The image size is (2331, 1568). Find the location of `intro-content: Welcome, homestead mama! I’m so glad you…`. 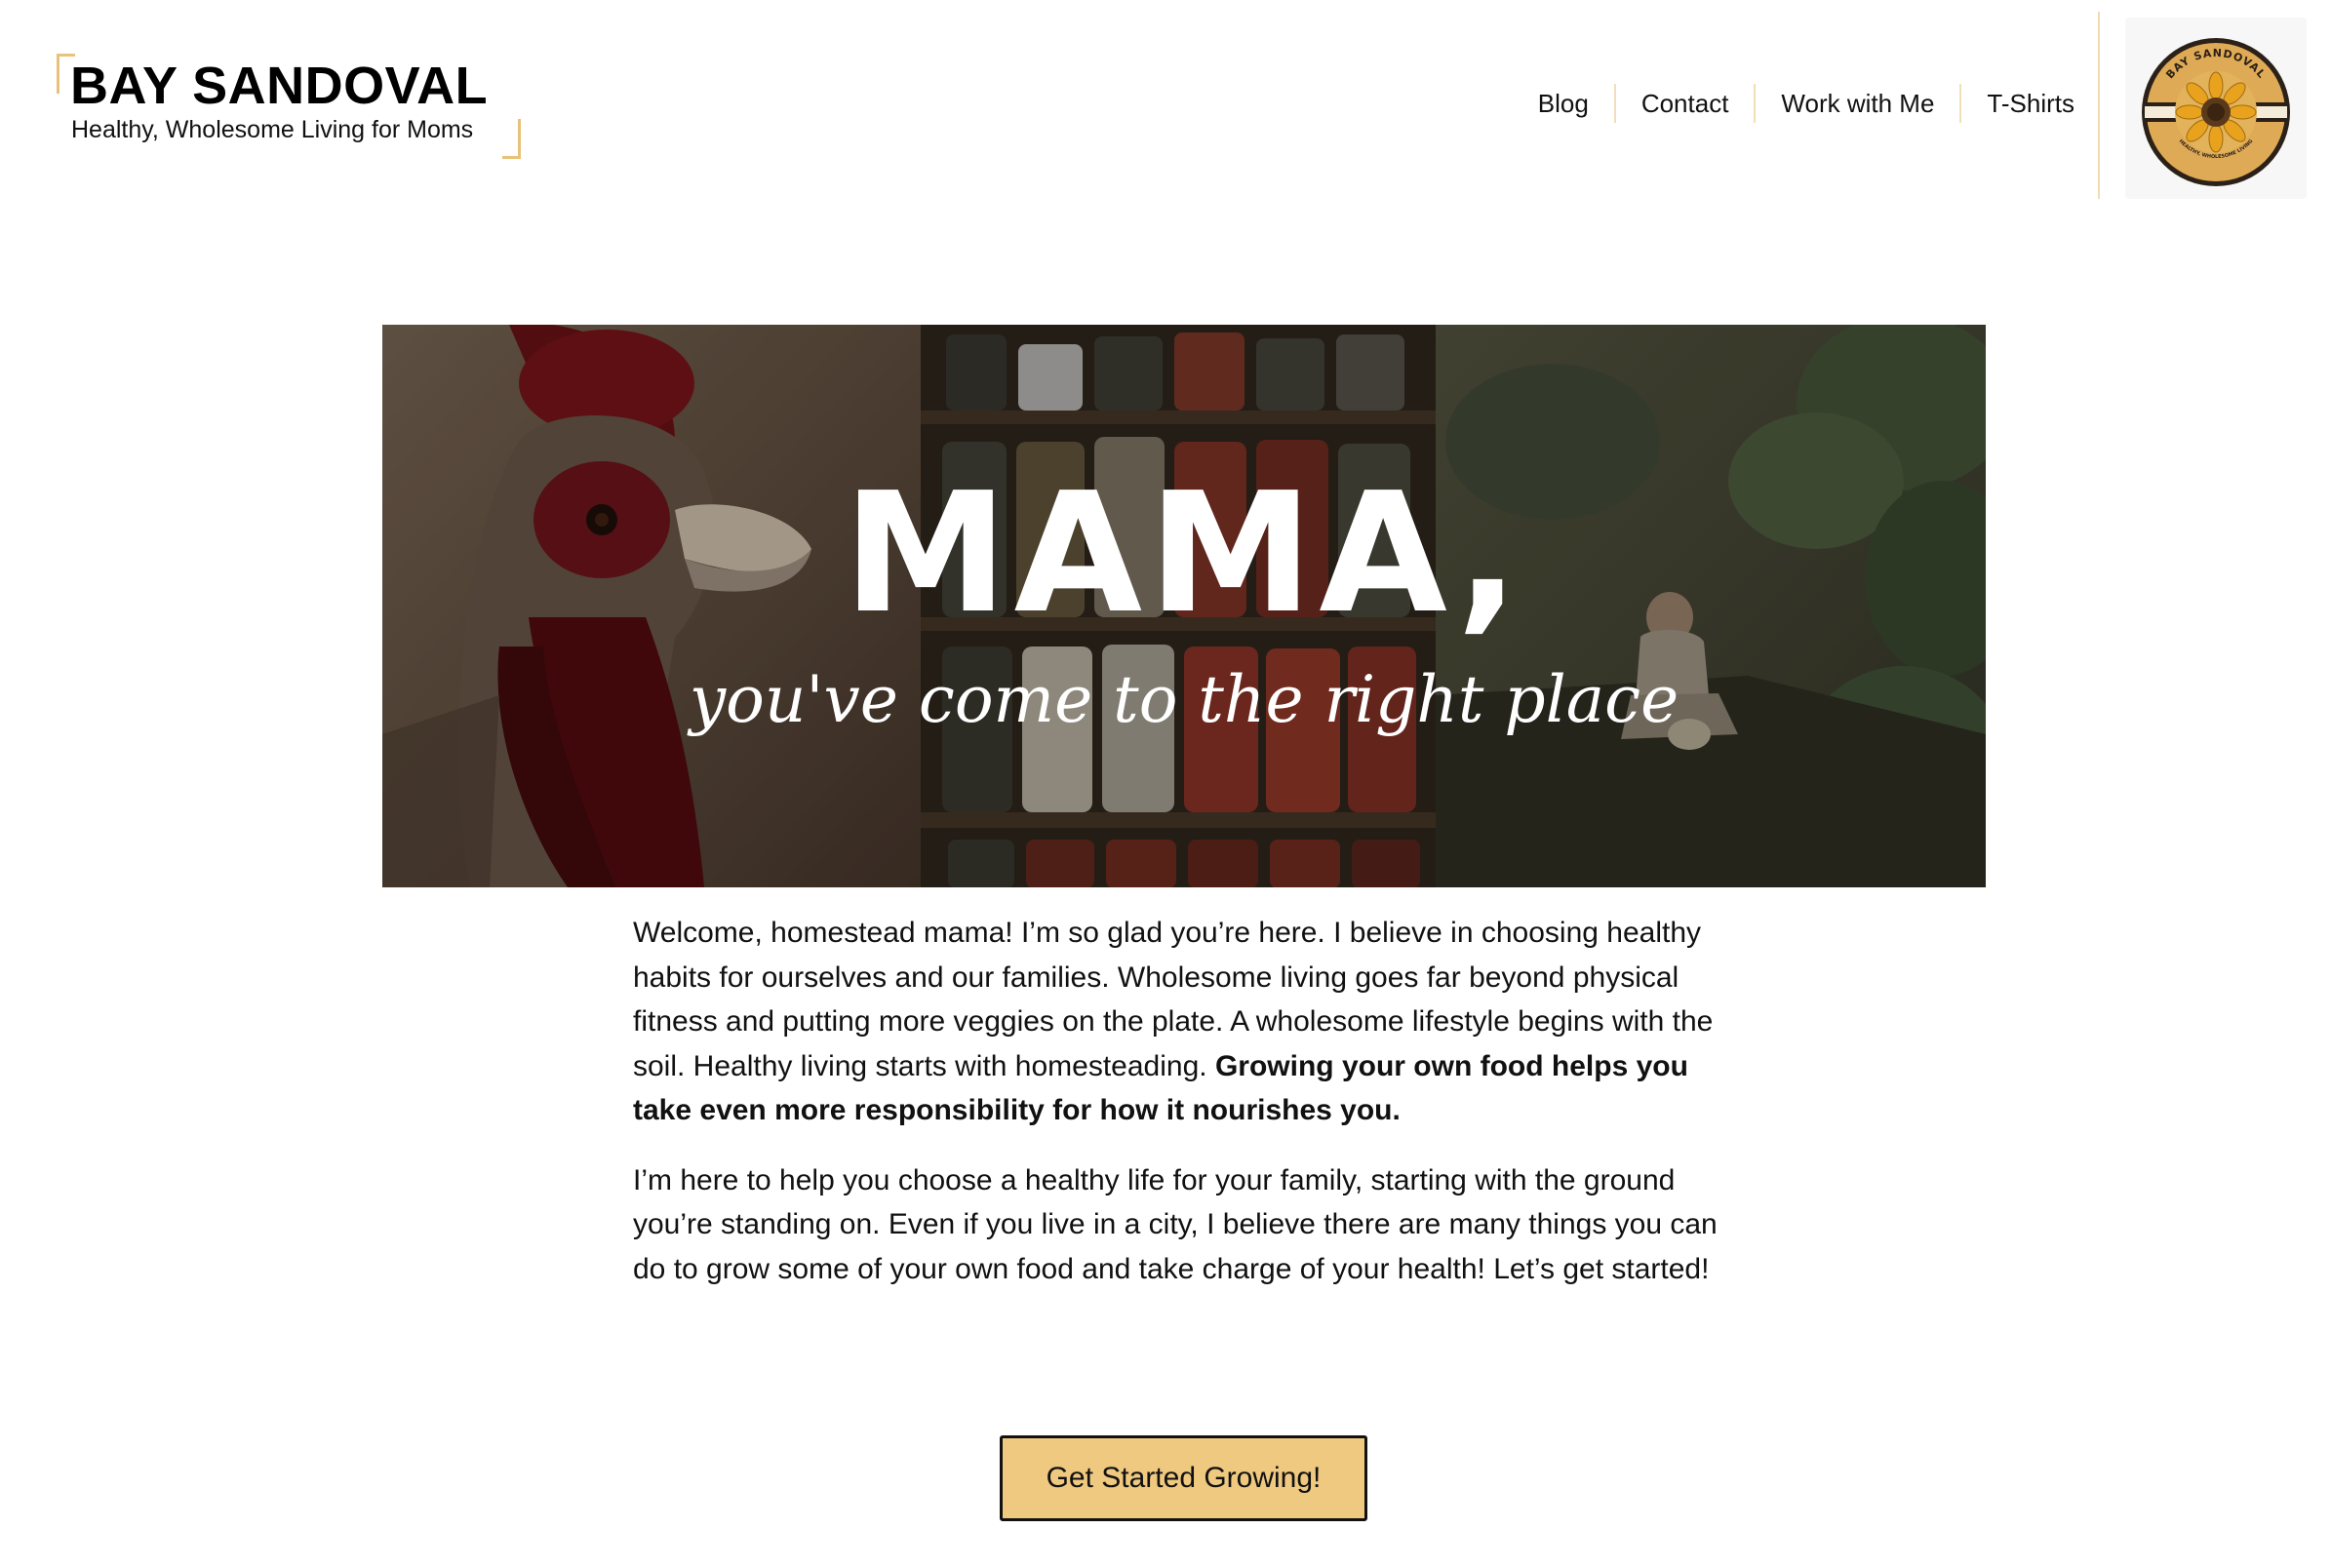

intro-content: Welcome, homestead mama! I’m so glad you… is located at coordinates (1194, 1101).